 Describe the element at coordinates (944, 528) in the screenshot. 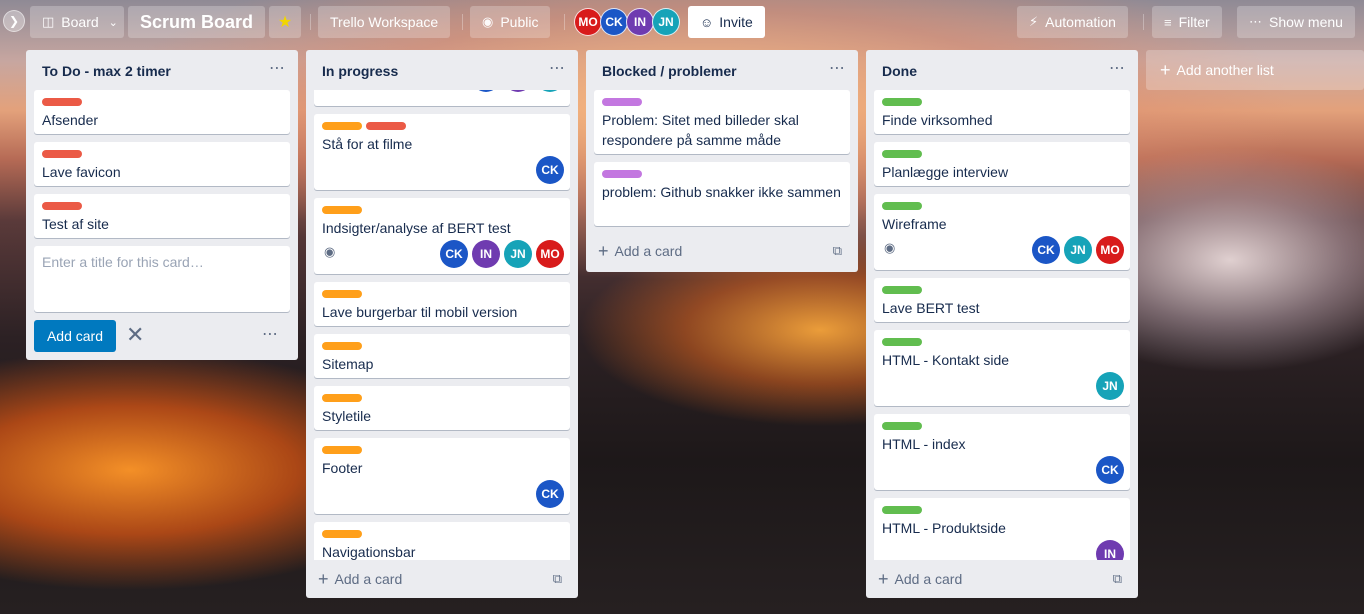

I see `card-title: HTML - Produktside` at that location.